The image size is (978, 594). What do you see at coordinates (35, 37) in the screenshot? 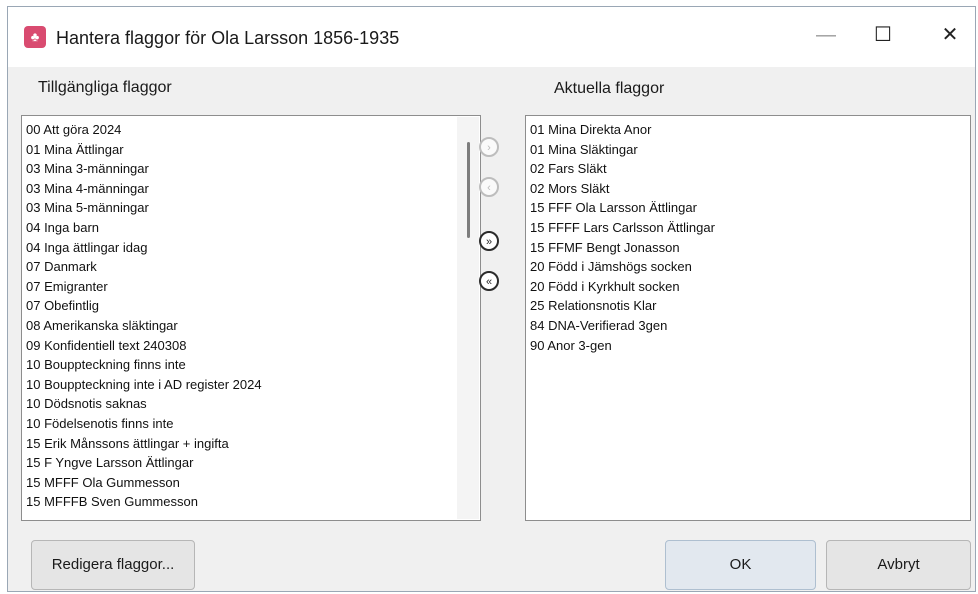
I see `family-tree-icon: ♣` at bounding box center [35, 37].